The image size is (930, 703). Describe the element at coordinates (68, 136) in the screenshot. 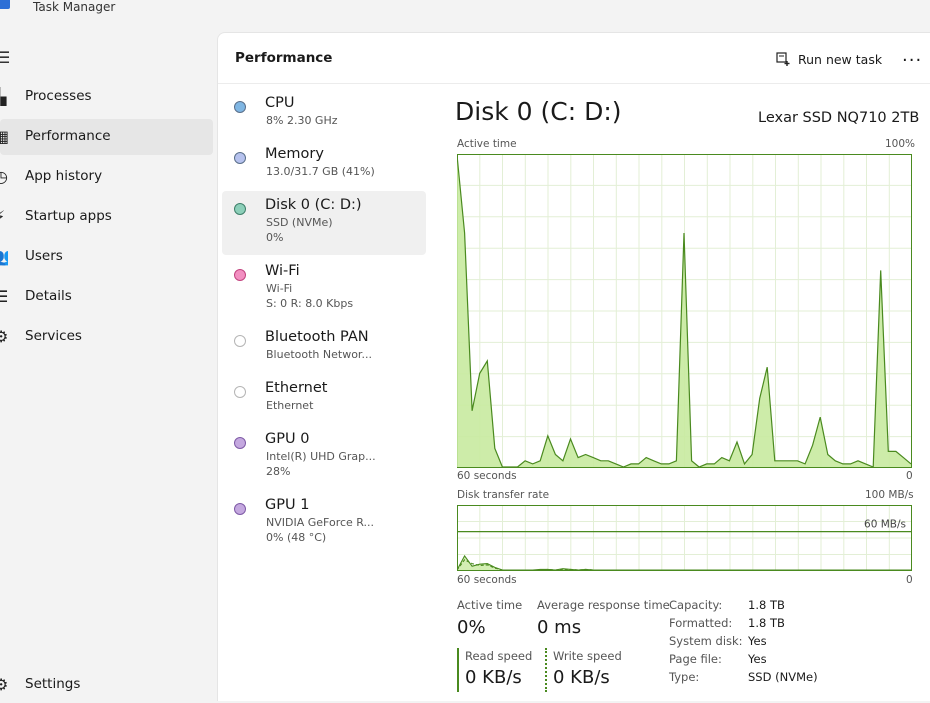

I see `nav-item-label: Performance` at that location.